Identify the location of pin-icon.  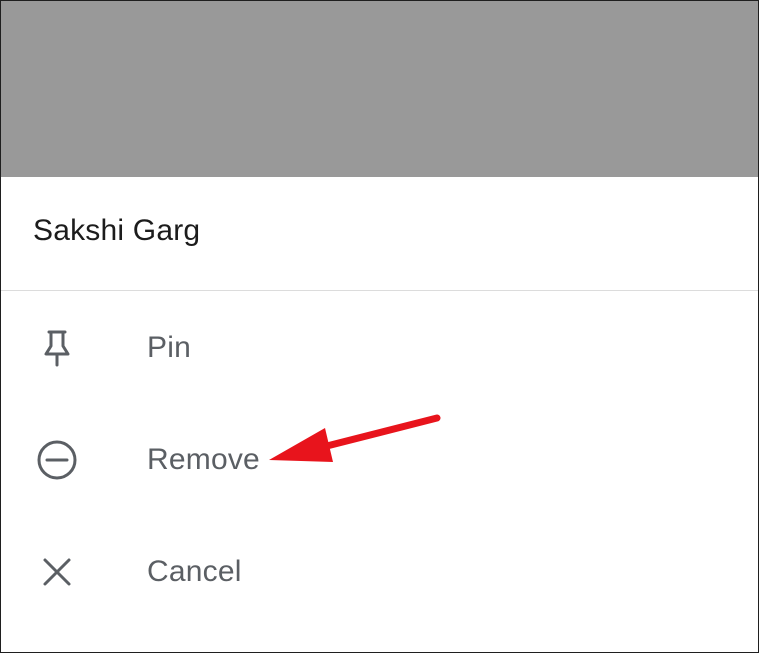
(57, 348).